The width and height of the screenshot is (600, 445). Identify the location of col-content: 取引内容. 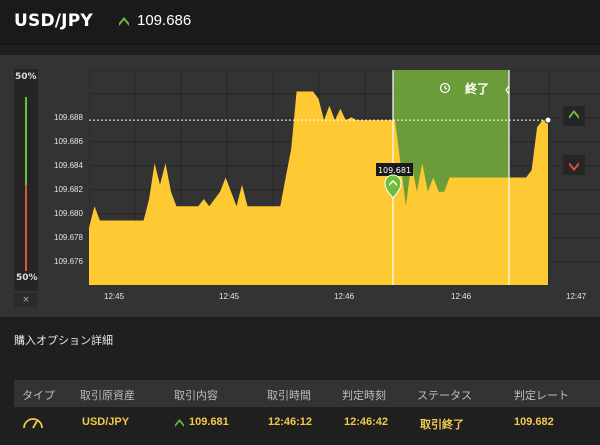
(196, 395).